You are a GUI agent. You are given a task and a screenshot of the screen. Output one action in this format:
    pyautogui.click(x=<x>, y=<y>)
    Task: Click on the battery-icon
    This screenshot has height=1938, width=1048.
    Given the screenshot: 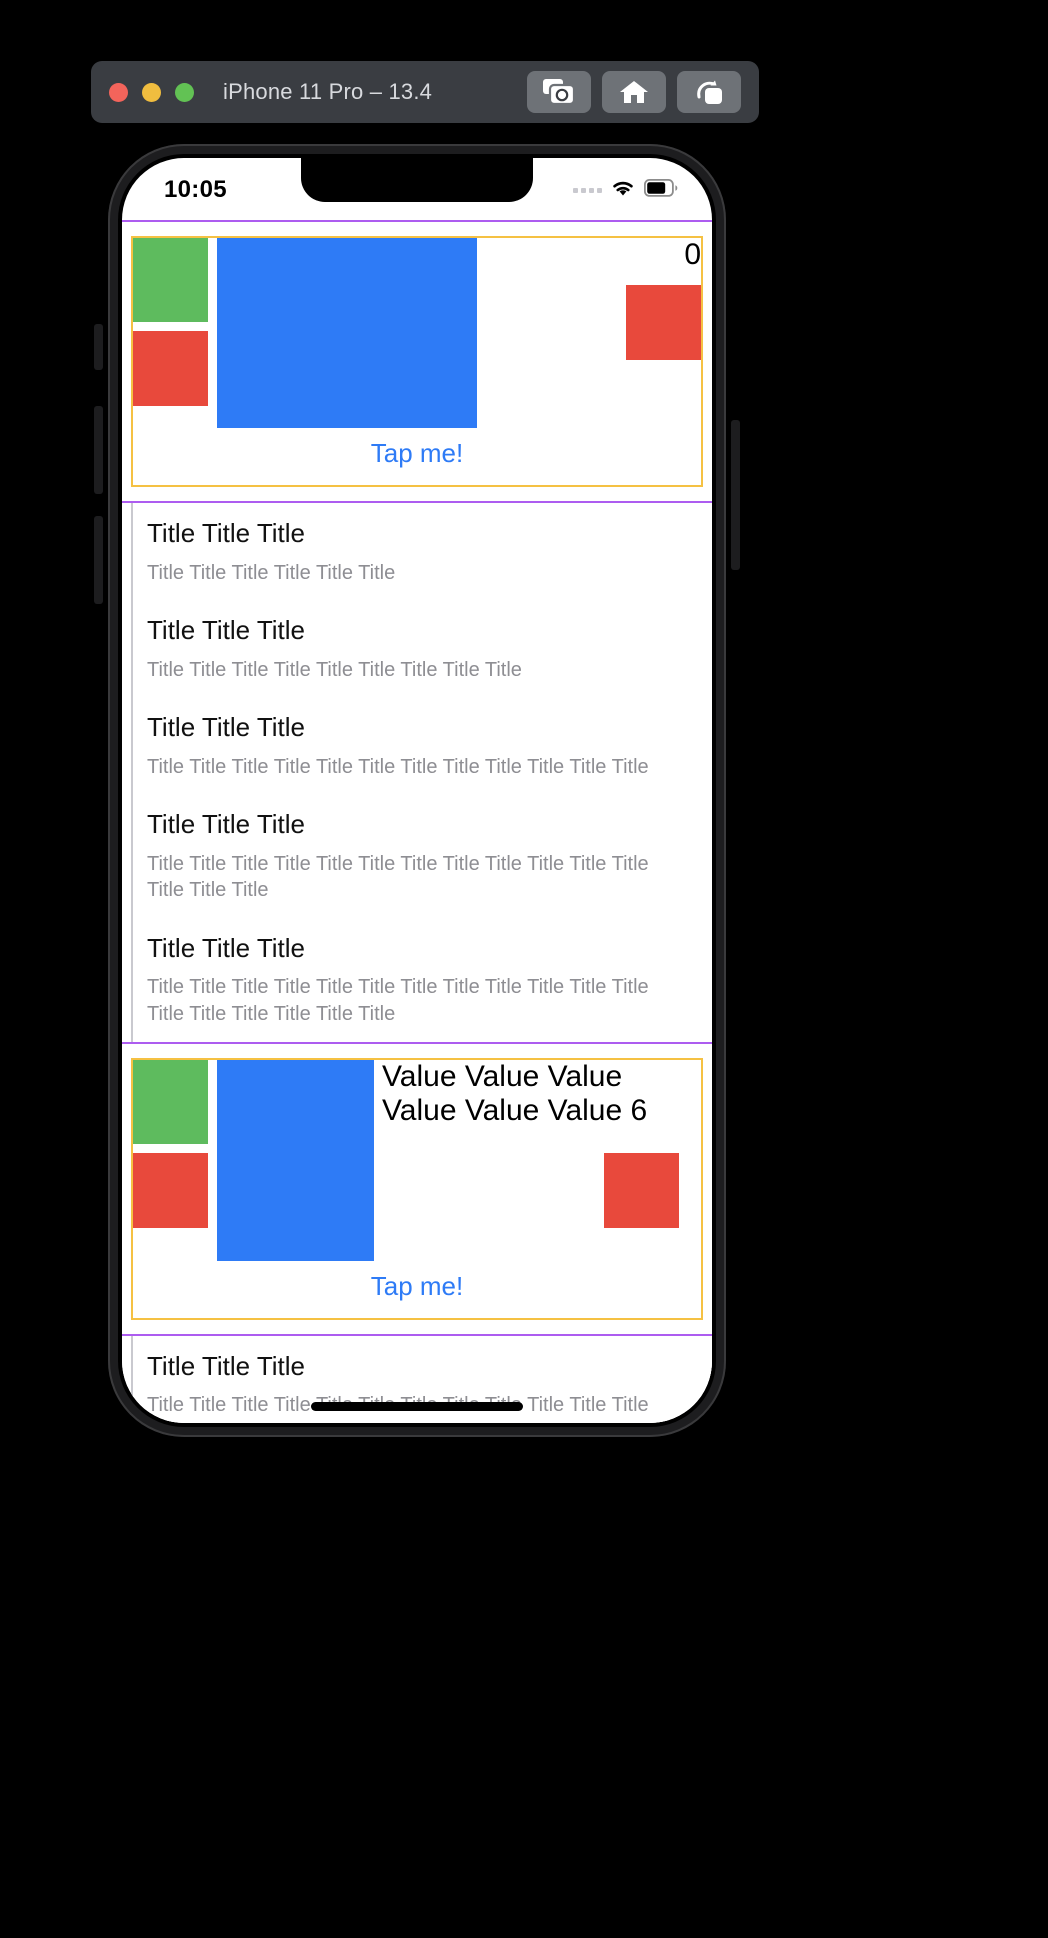 What is the action you would take?
    pyautogui.click(x=660, y=190)
    